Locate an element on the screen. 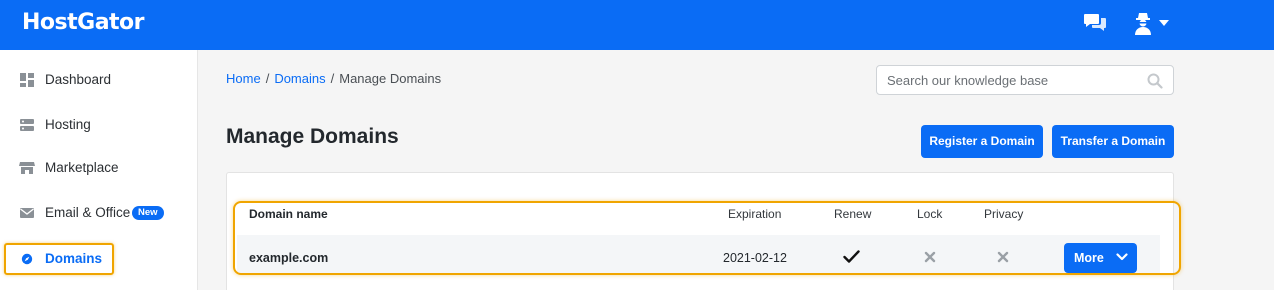 The height and width of the screenshot is (290, 1274). server-icon is located at coordinates (27, 125).